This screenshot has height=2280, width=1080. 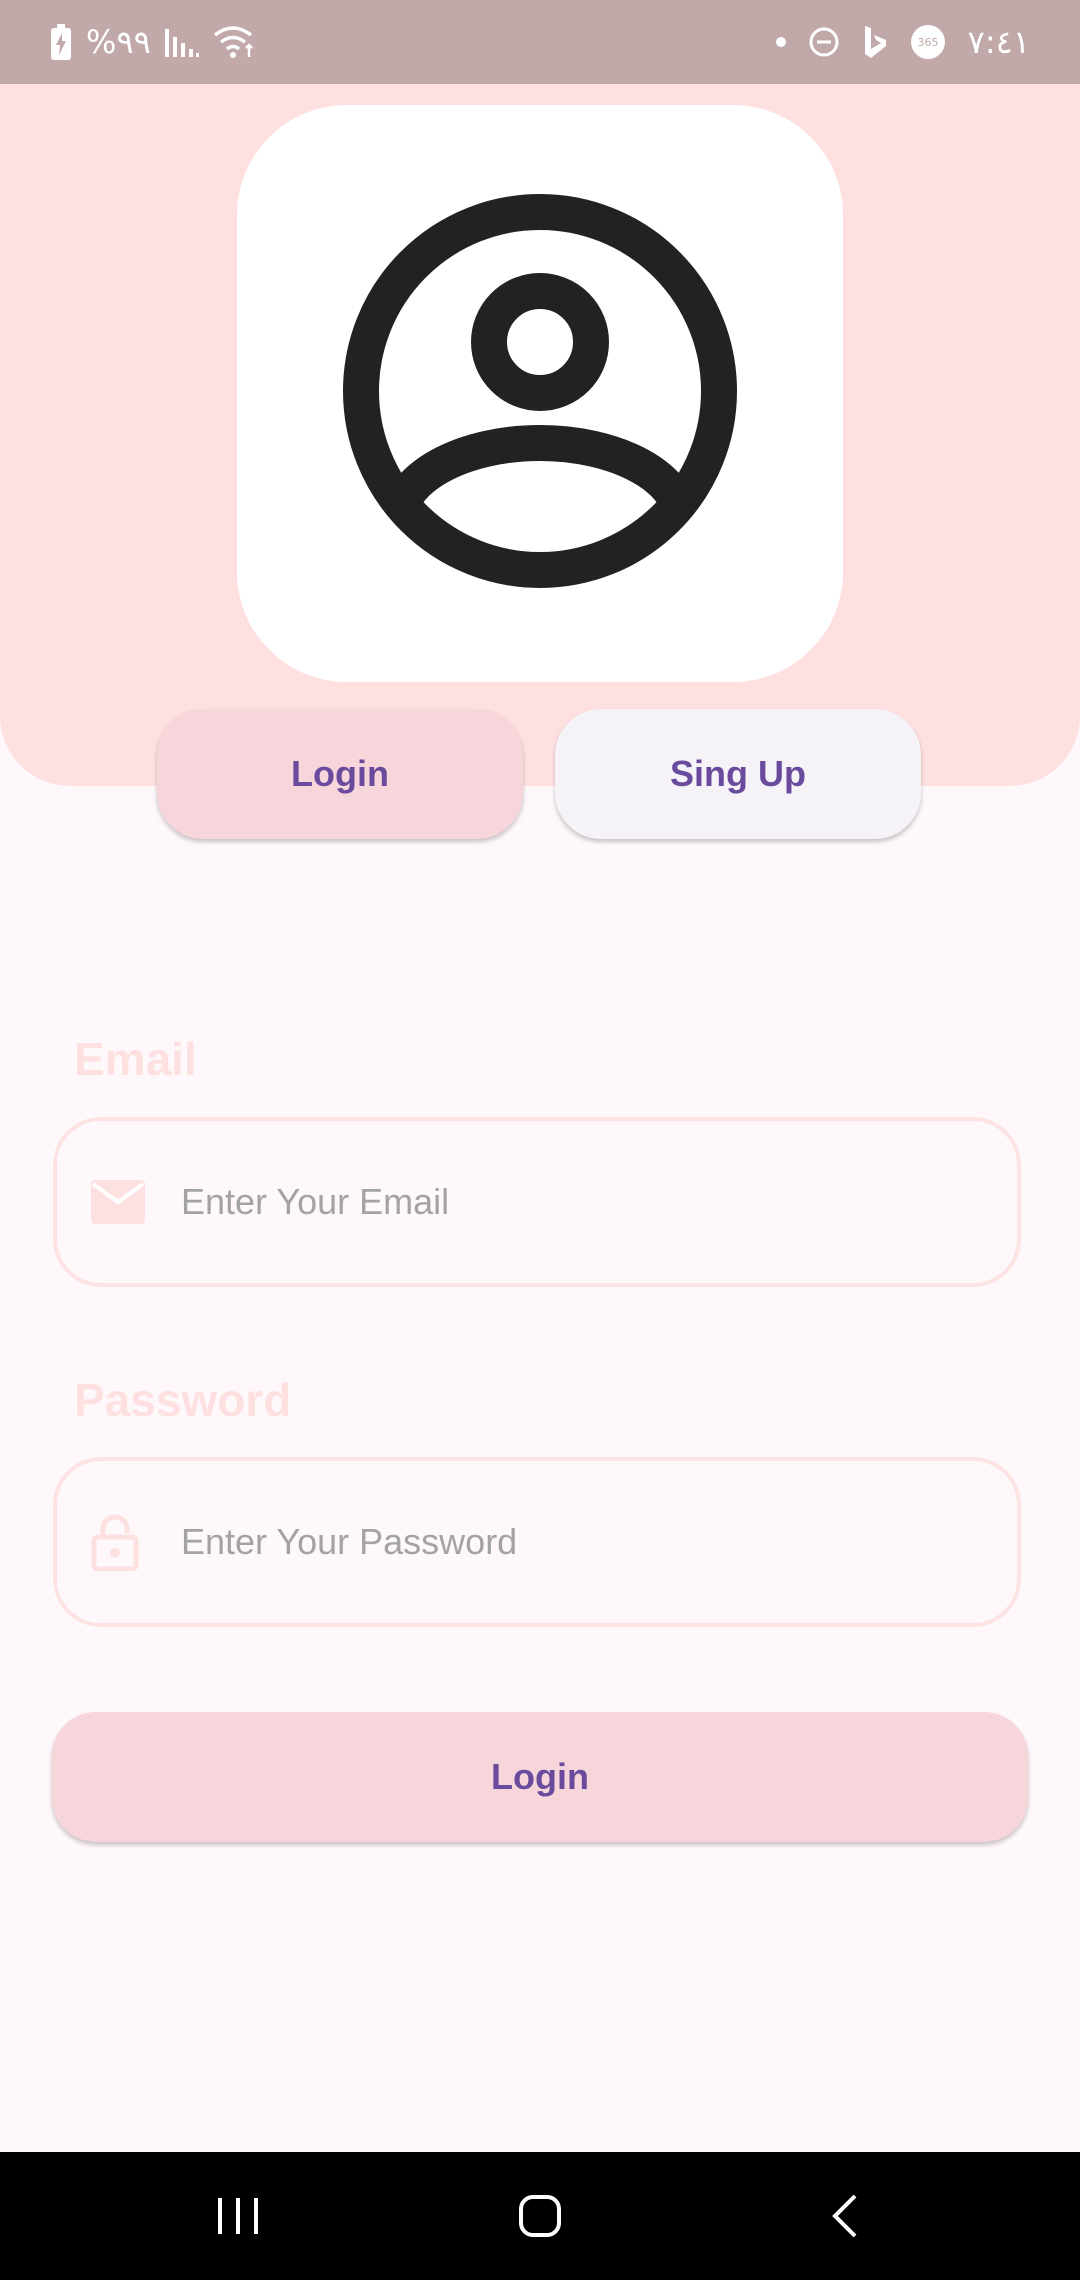 I want to click on home-icon, so click(x=540, y=2216).